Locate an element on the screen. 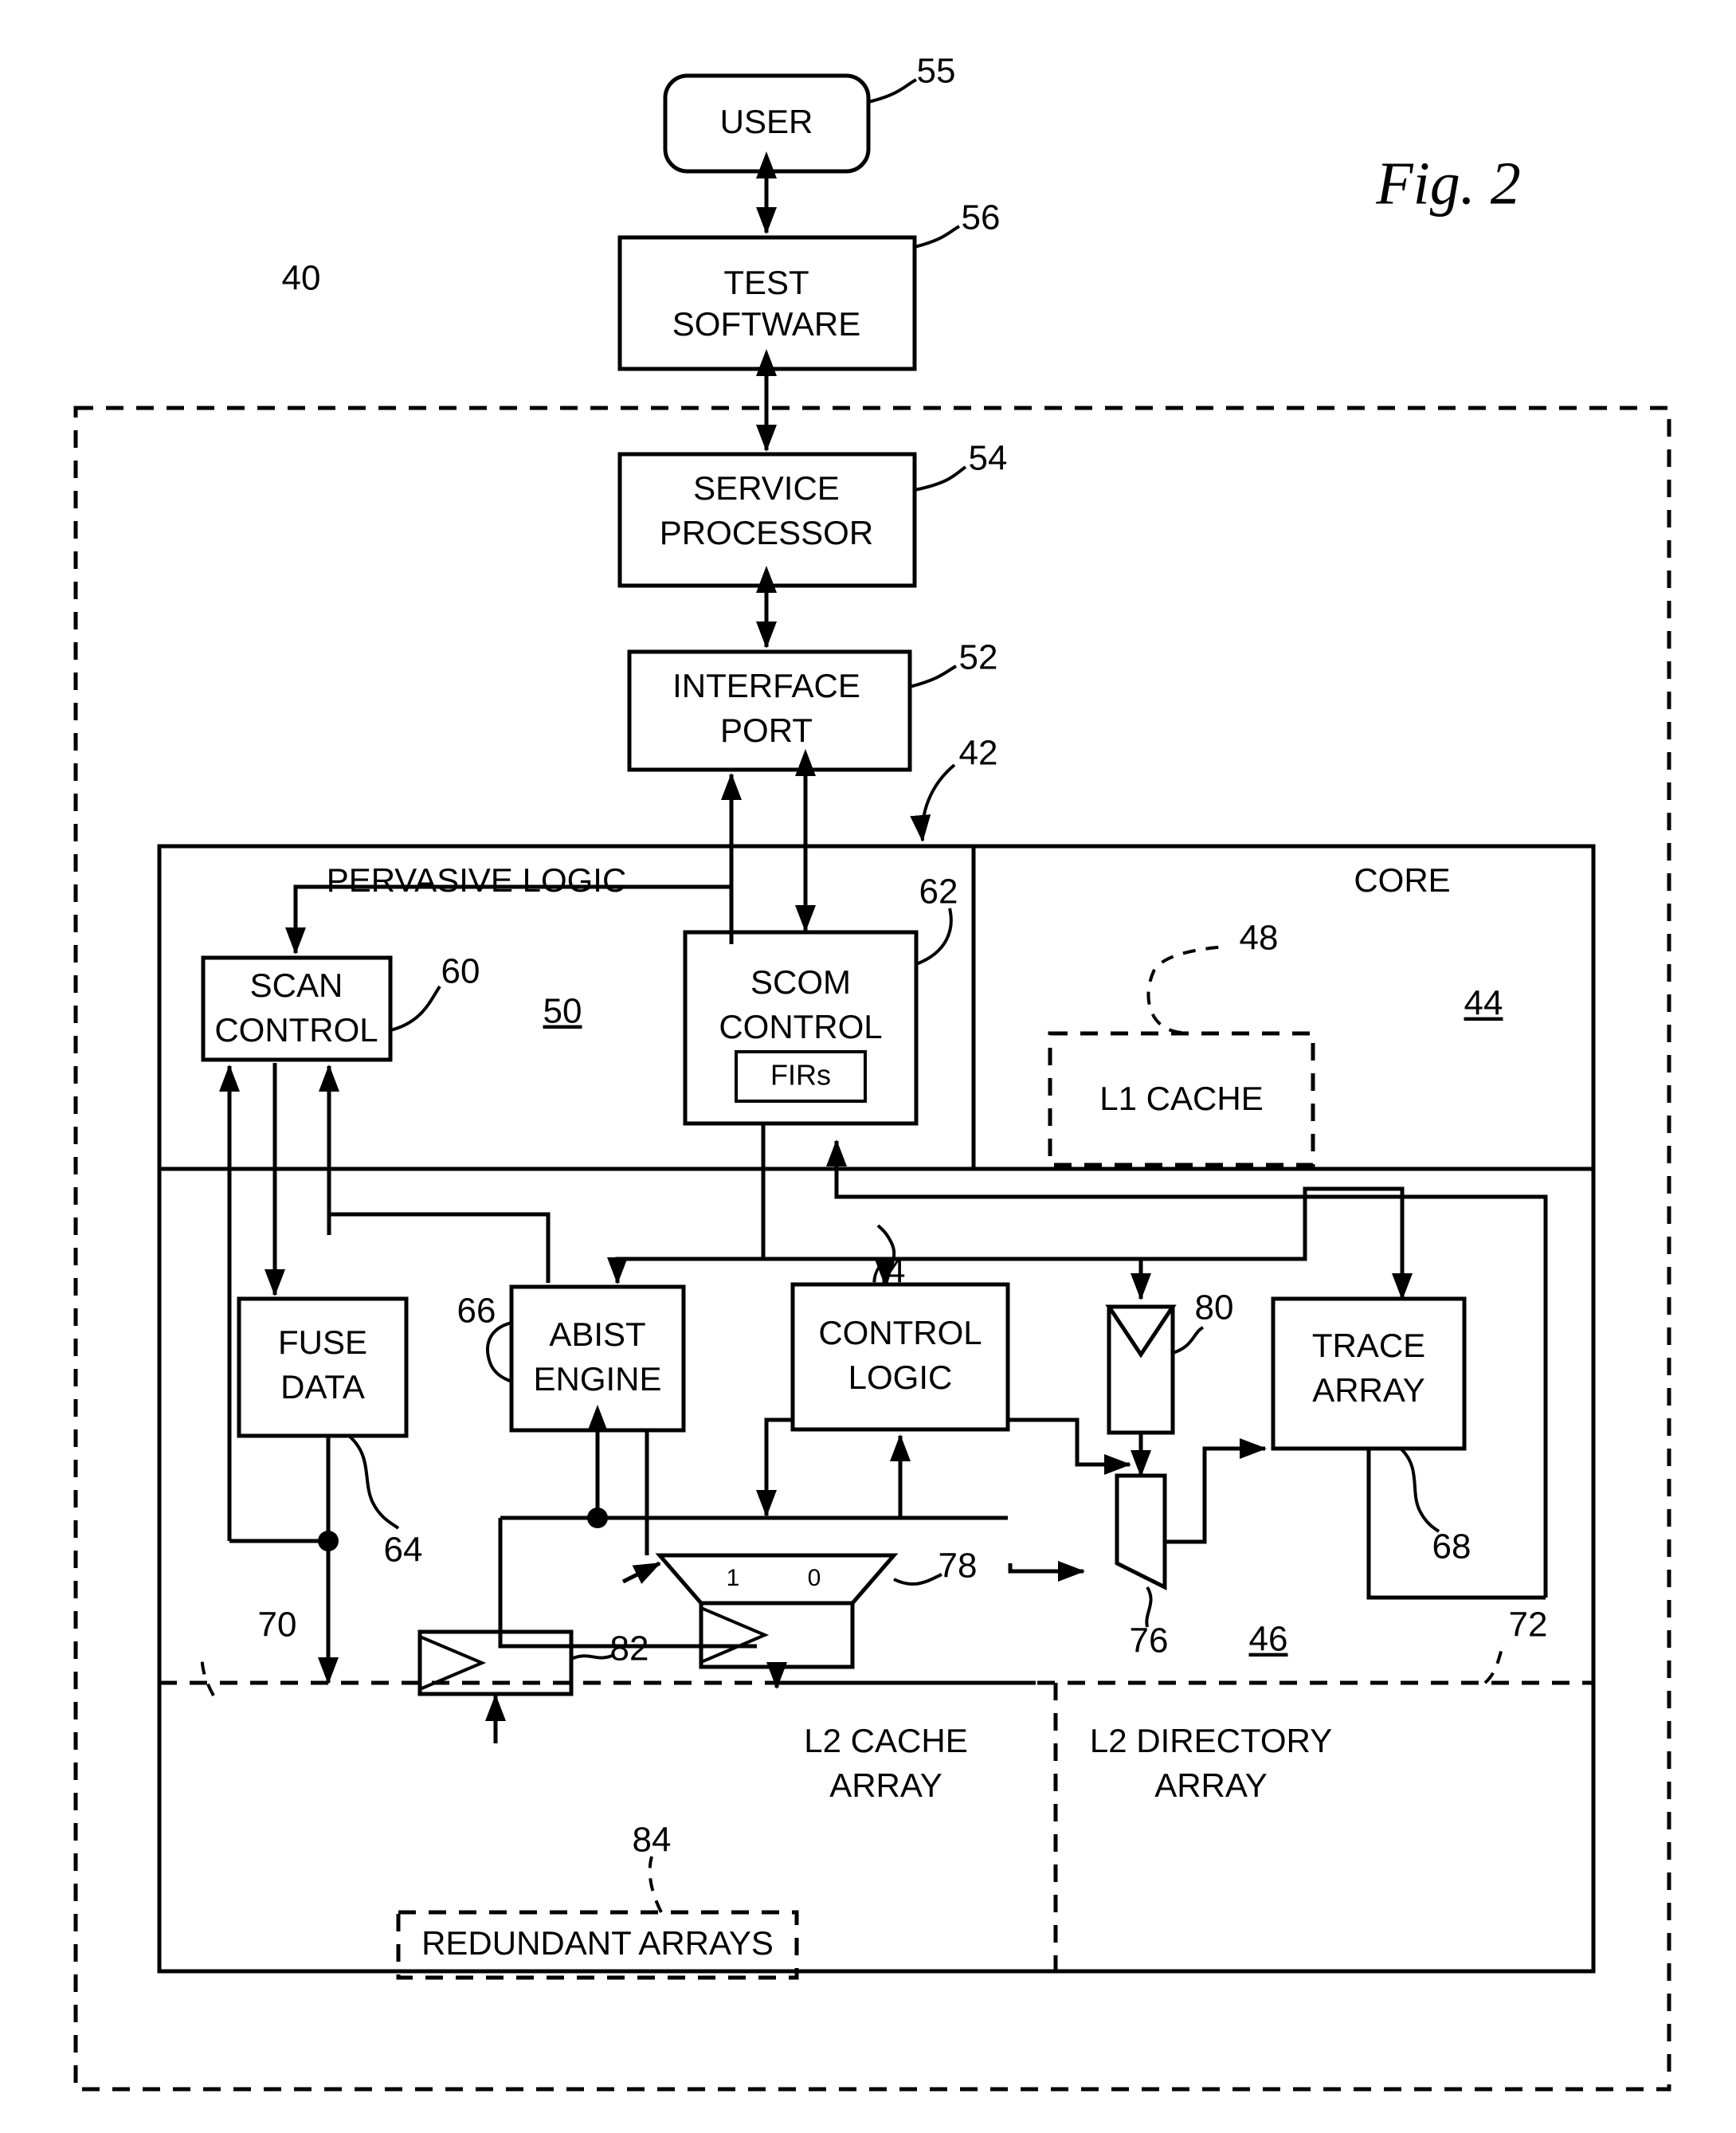 This screenshot has width=1736, height=2133. ref-56: 56 is located at coordinates (981, 218).